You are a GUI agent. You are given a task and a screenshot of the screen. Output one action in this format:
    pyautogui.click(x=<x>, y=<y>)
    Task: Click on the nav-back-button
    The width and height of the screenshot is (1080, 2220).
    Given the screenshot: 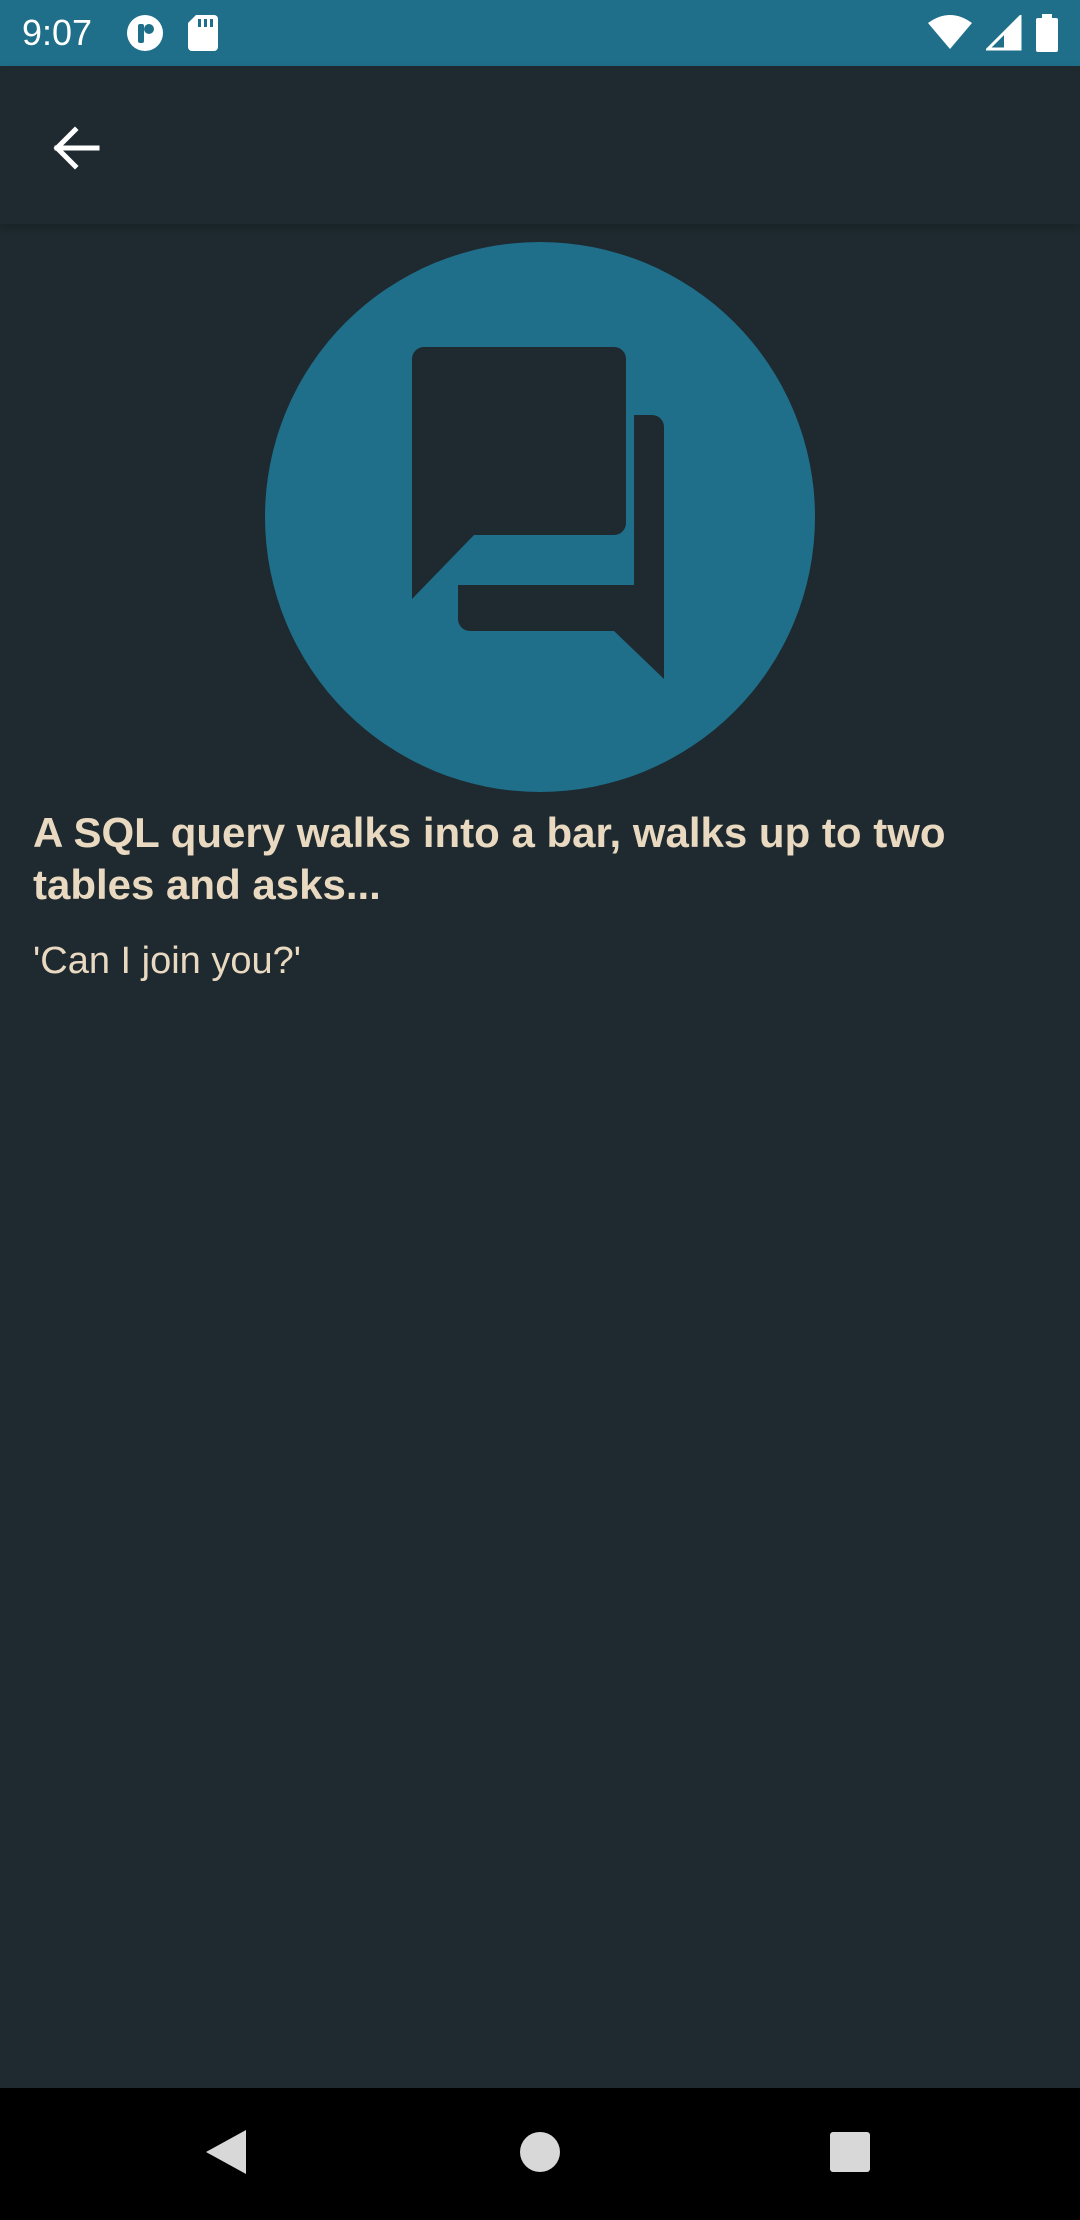 What is the action you would take?
    pyautogui.click(x=226, y=2154)
    